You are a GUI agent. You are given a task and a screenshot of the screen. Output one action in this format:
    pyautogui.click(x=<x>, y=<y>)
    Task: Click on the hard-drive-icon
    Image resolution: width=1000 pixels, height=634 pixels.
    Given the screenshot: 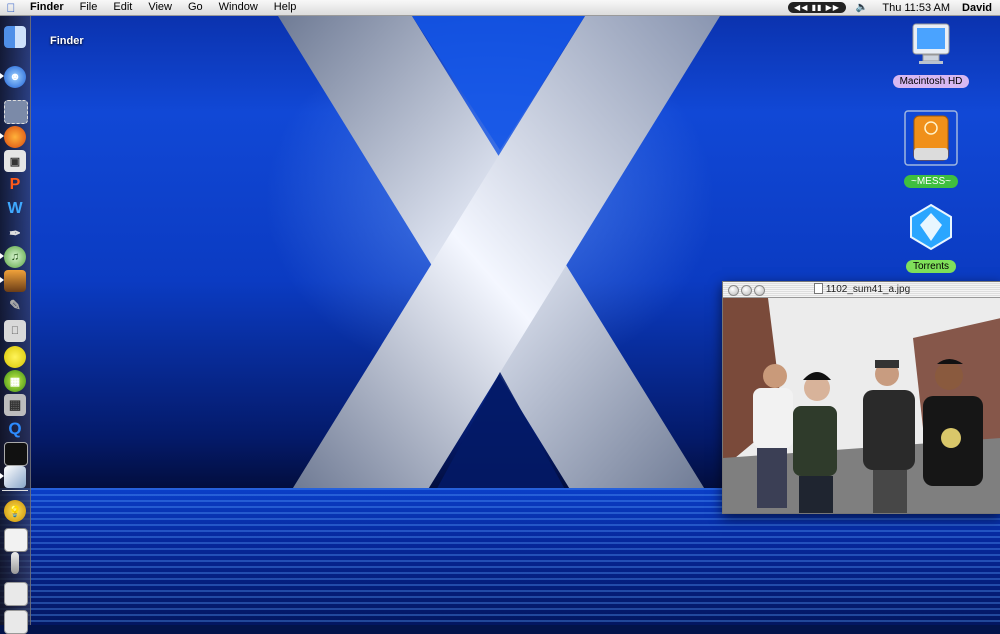 What is the action you would take?
    pyautogui.click(x=931, y=43)
    